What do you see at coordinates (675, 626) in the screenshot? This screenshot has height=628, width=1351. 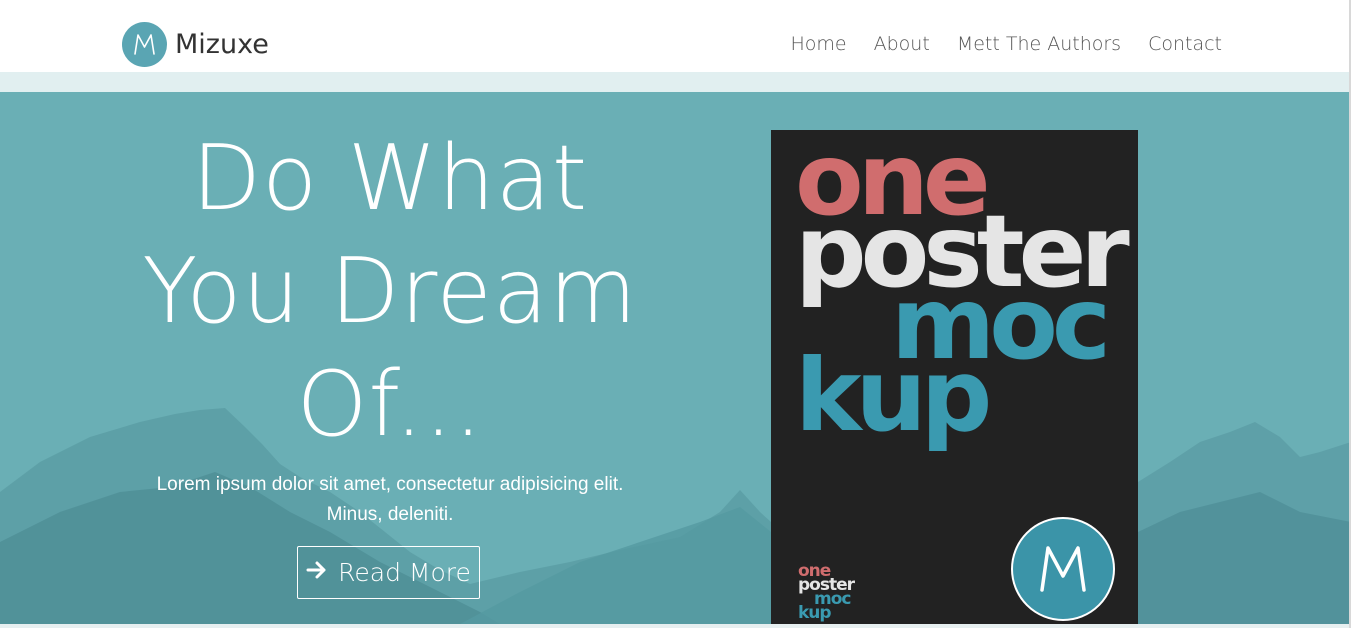 I see `page-bottom-edge` at bounding box center [675, 626].